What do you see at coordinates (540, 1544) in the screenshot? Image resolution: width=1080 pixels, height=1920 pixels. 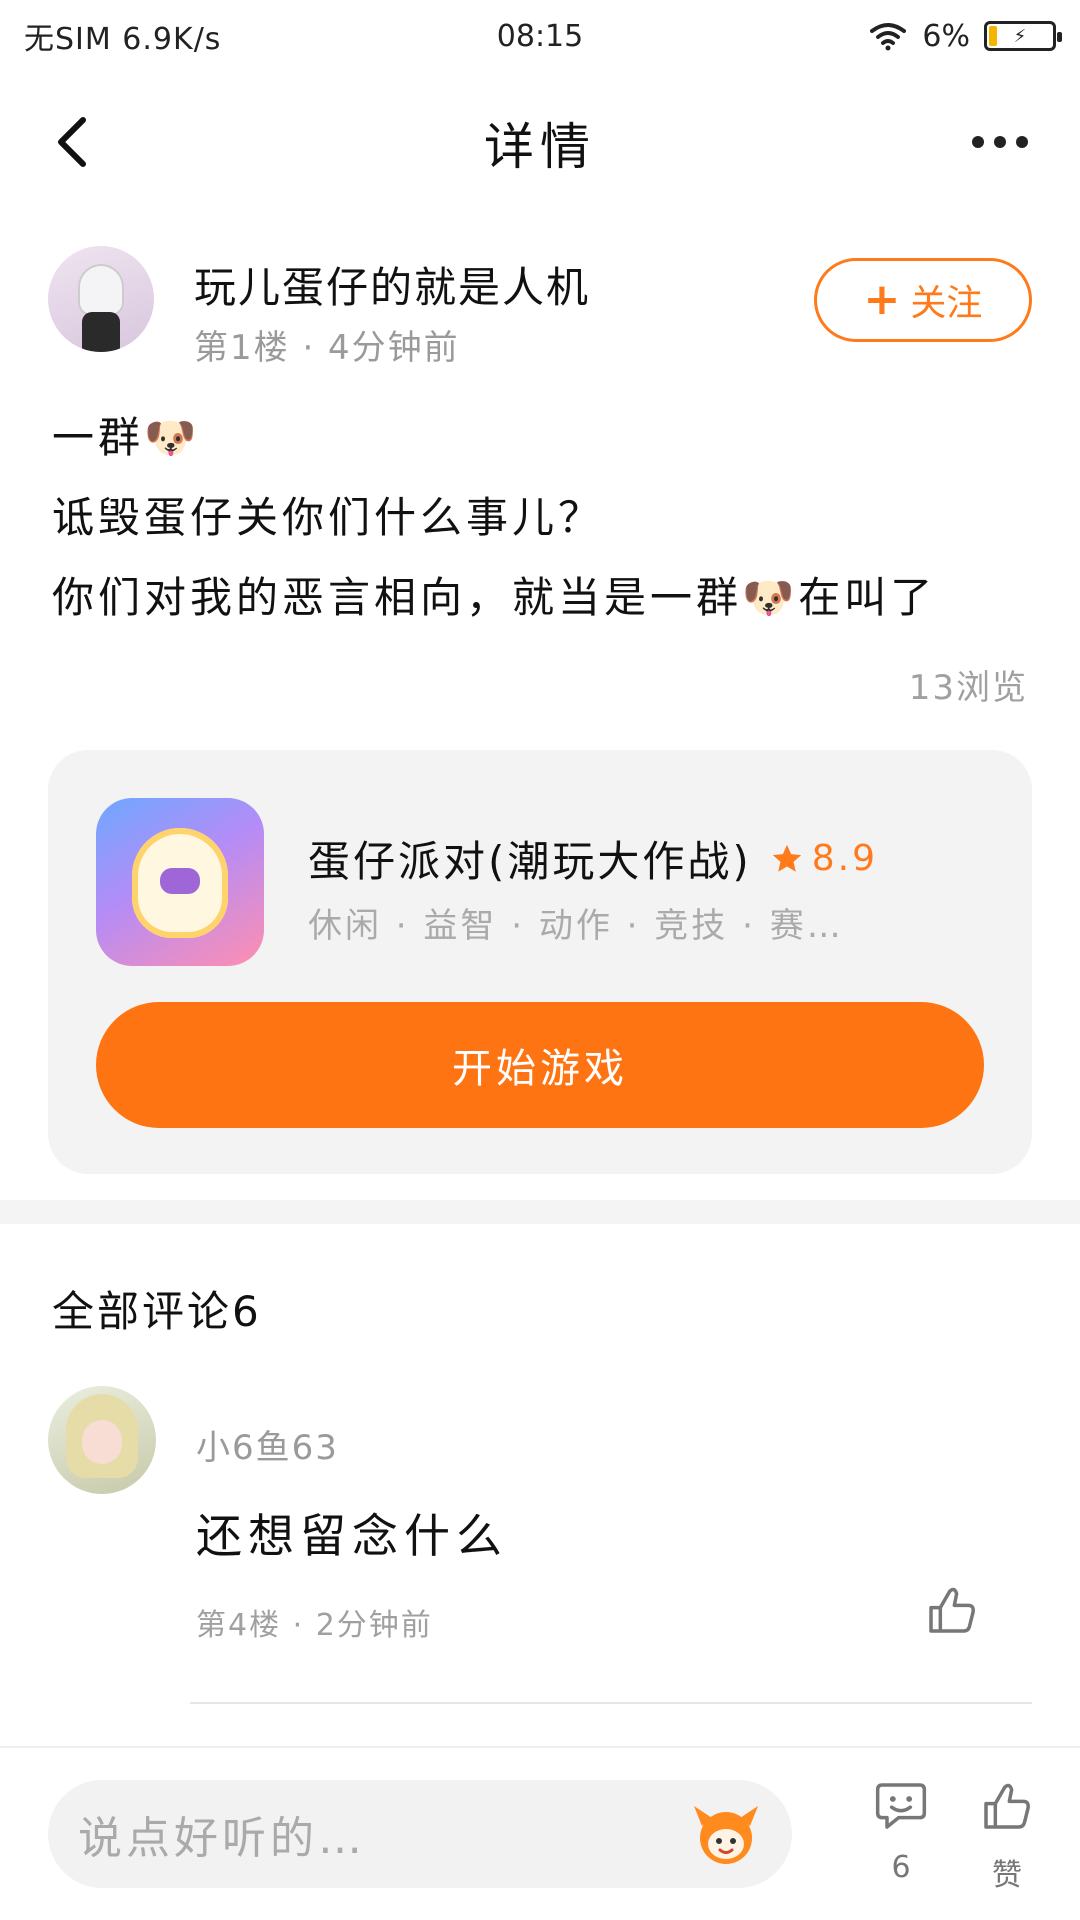 I see `comment-item: 小6鱼63 还想留念什么 第4楼 · 2分钟前` at bounding box center [540, 1544].